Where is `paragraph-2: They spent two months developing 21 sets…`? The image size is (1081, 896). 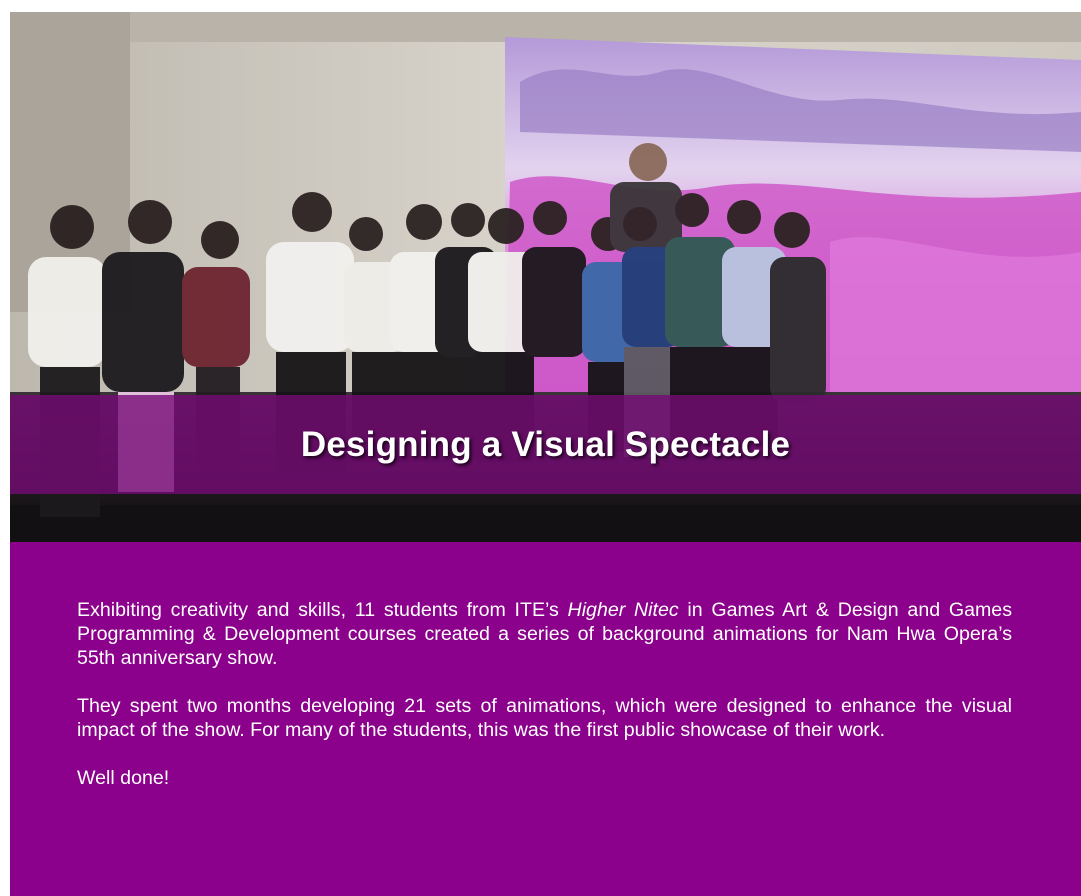 paragraph-2: They spent two months developing 21 sets… is located at coordinates (544, 718).